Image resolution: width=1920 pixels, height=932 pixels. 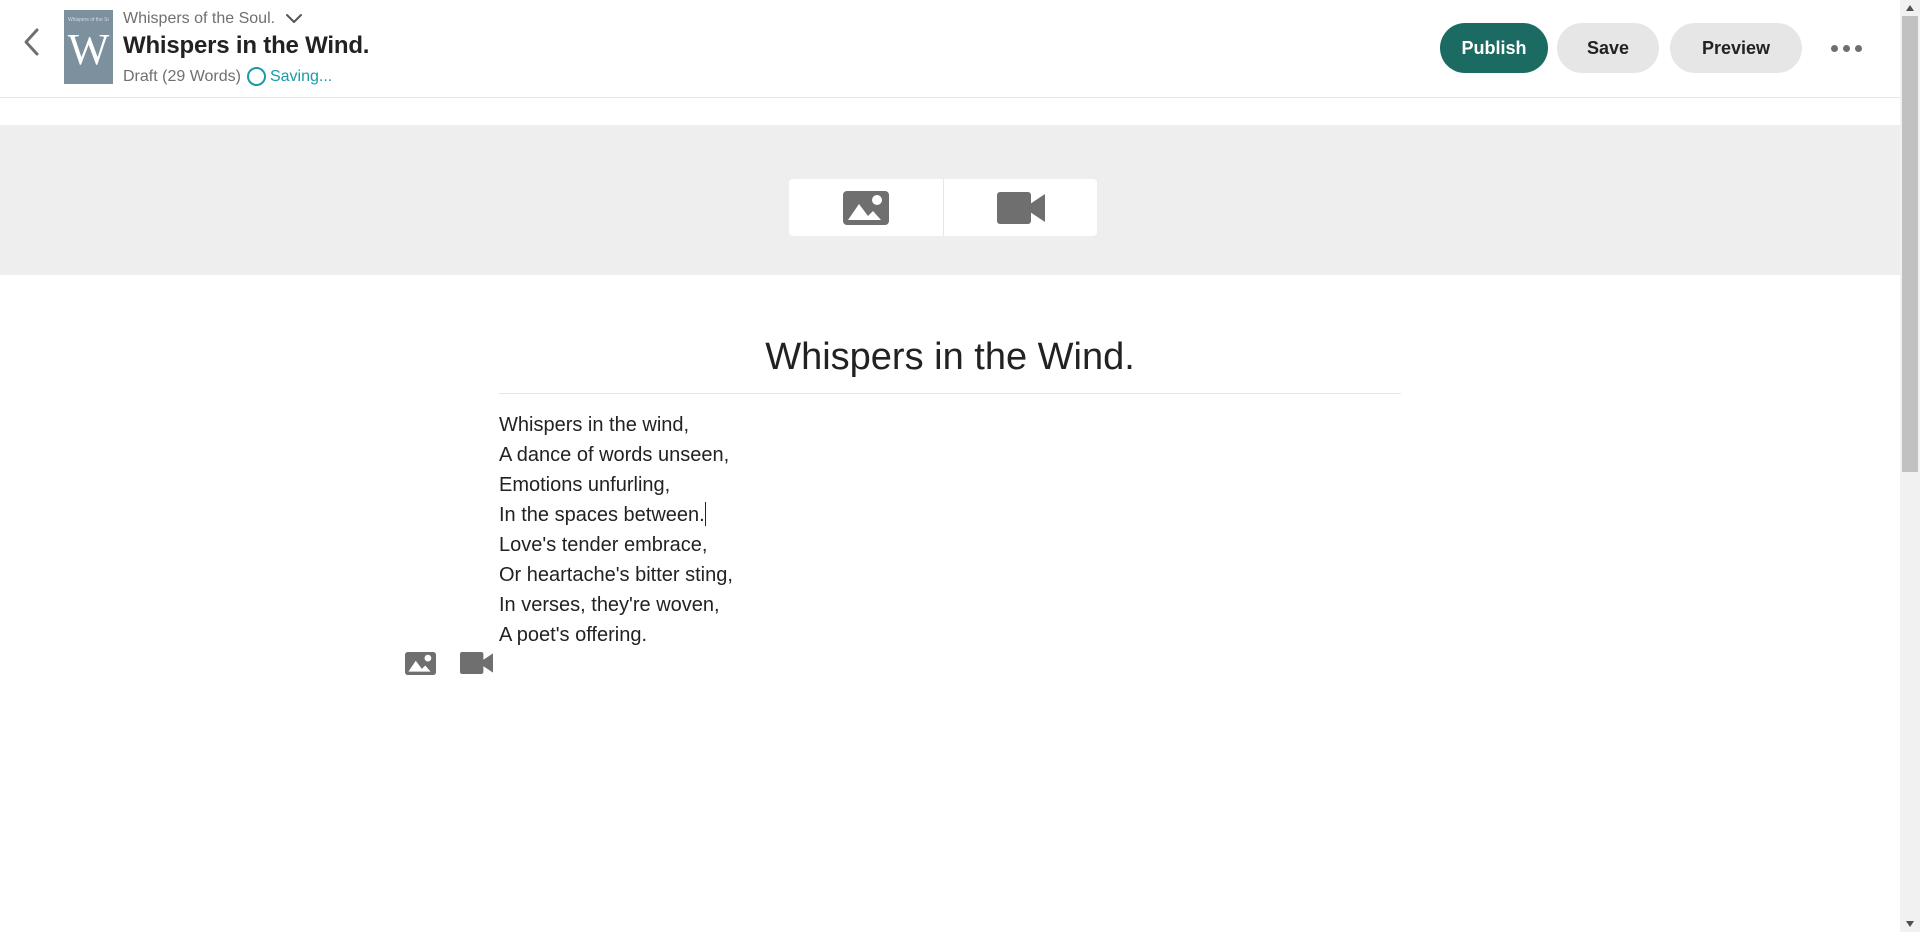 What do you see at coordinates (294, 18) in the screenshot?
I see `chevron-down-icon` at bounding box center [294, 18].